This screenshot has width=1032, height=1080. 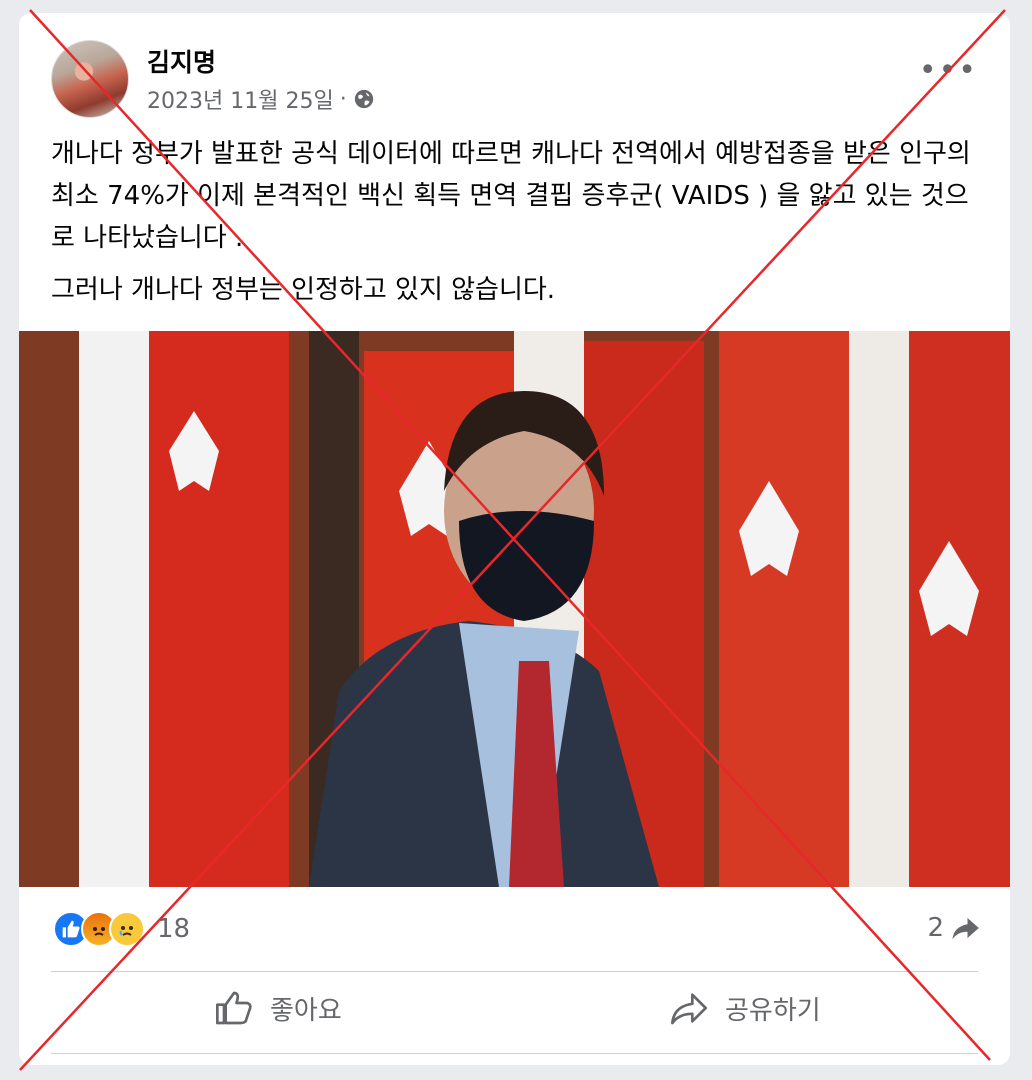 What do you see at coordinates (306, 1010) in the screenshot?
I see `like-button-label: 좋아요` at bounding box center [306, 1010].